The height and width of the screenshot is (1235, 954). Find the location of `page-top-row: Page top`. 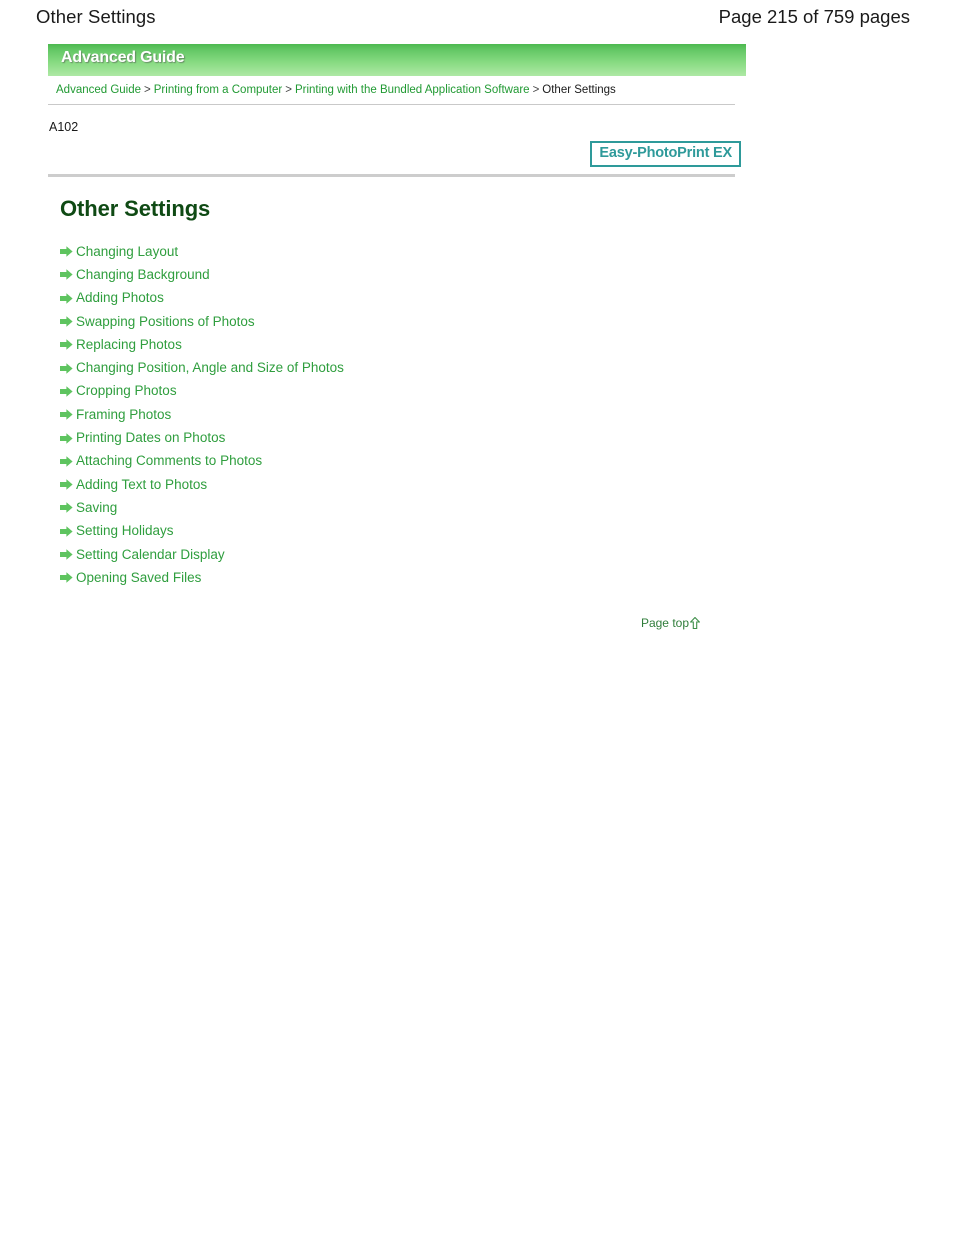

page-top-row: Page top is located at coordinates (398, 623).